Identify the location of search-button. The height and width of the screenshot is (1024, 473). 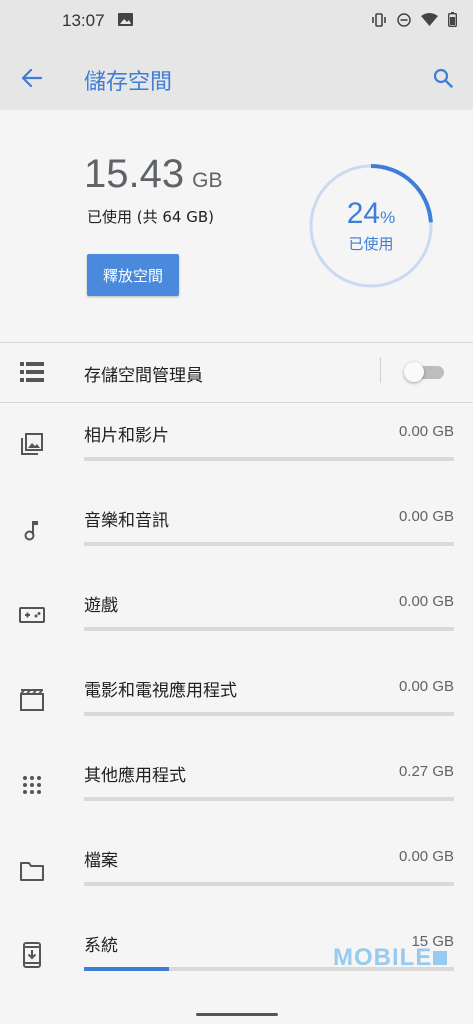
(443, 78).